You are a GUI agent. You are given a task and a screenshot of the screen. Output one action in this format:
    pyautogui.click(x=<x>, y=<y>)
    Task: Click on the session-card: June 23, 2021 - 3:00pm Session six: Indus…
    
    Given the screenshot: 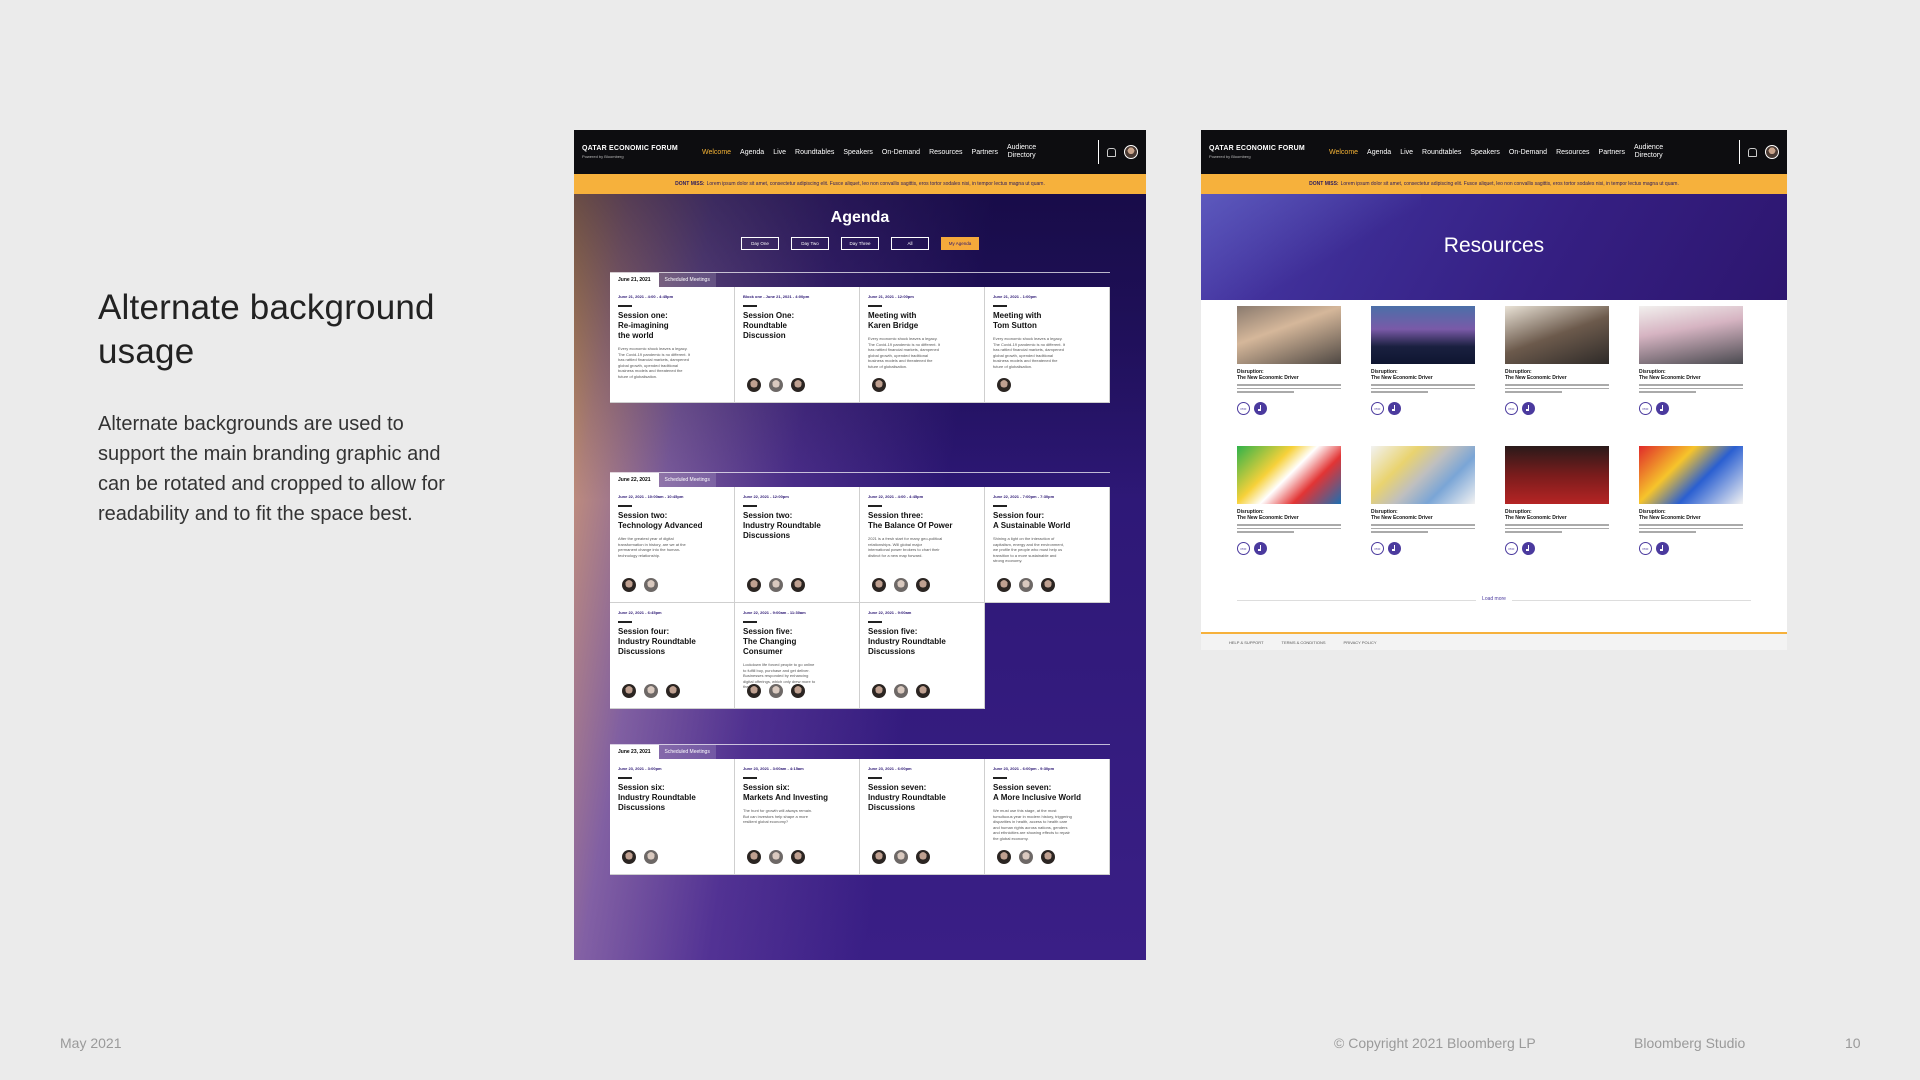 What is the action you would take?
    pyautogui.click(x=672, y=817)
    